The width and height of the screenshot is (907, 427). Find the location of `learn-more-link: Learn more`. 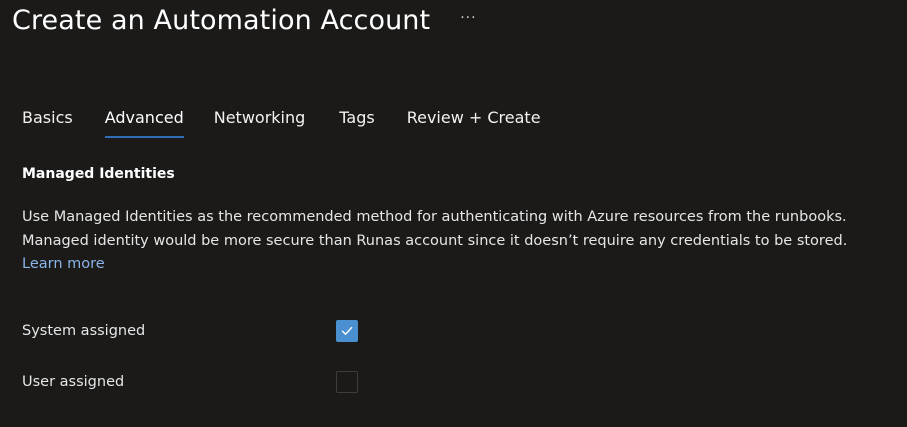

learn-more-link: Learn more is located at coordinates (63, 264).